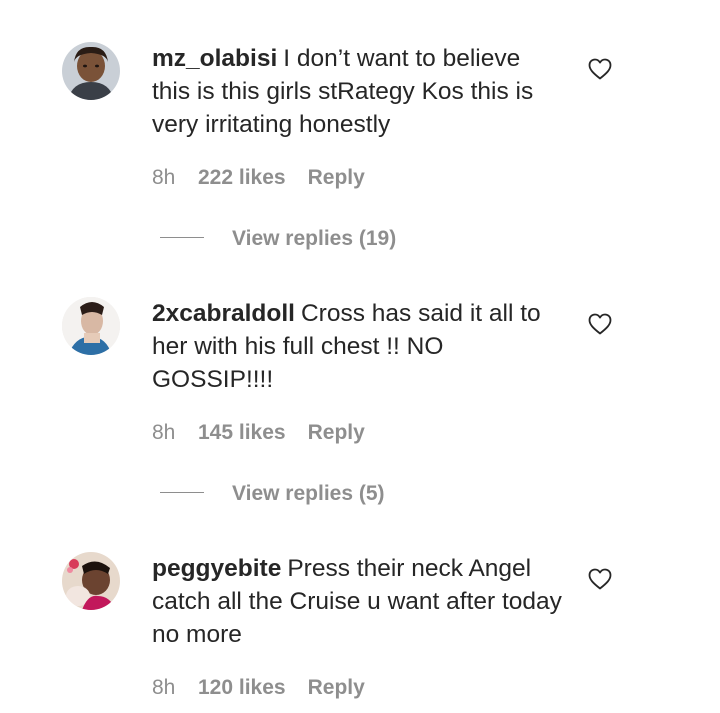  I want to click on view-replies-button: View replies (19), so click(278, 239).